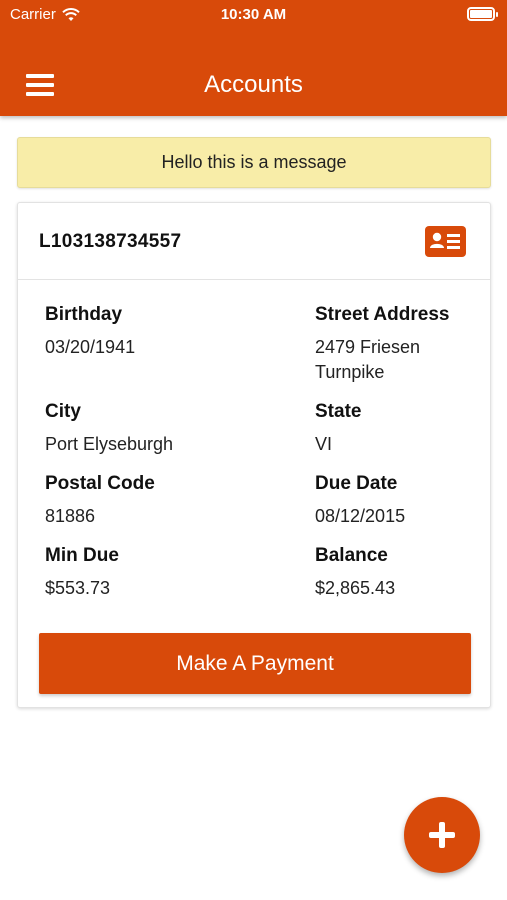 The image size is (507, 900). Describe the element at coordinates (324, 444) in the screenshot. I see `field-value: VI` at that location.